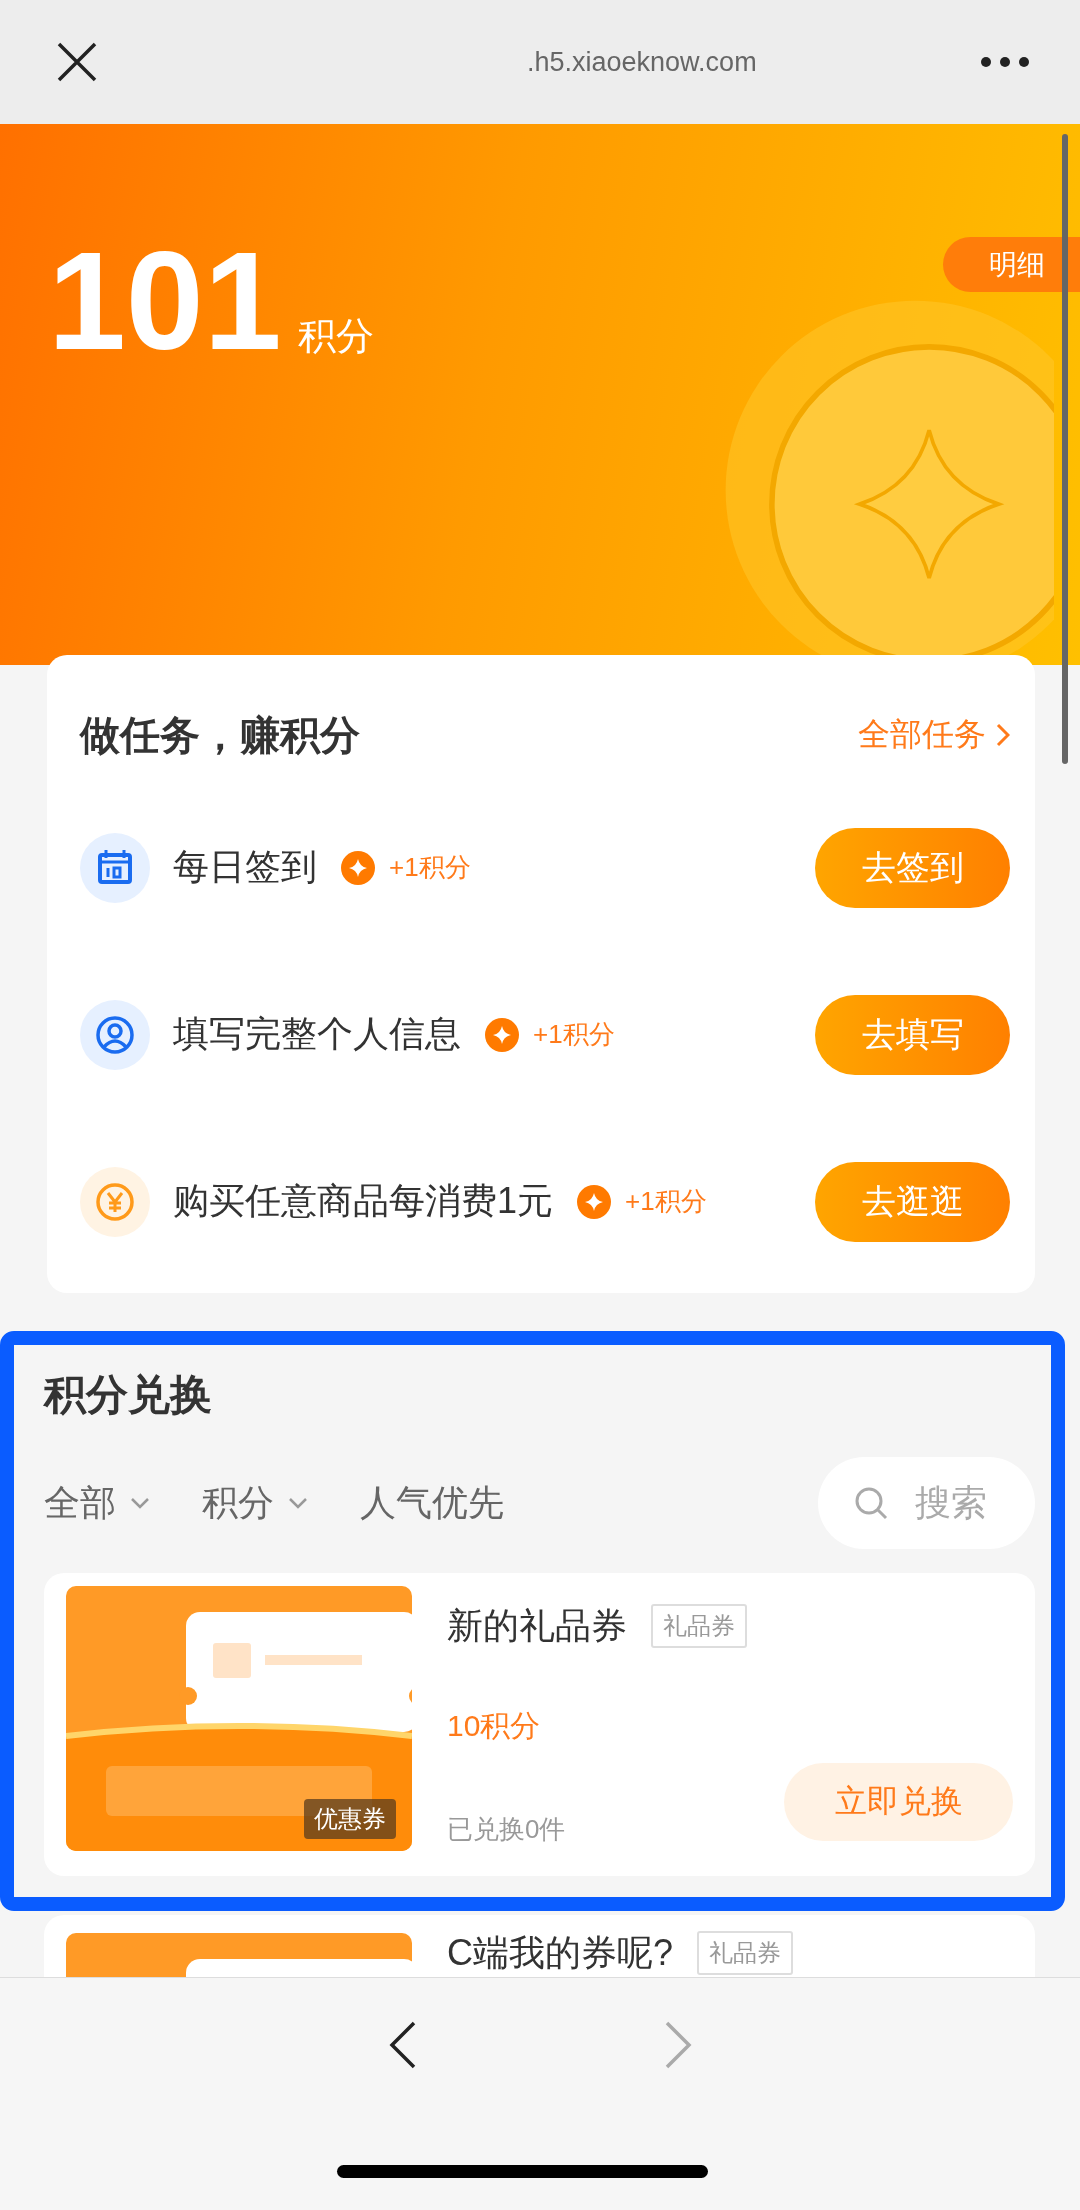 This screenshot has height=2210, width=1080. What do you see at coordinates (560, 1952) in the screenshot?
I see `product-title: C端我的券呢?` at bounding box center [560, 1952].